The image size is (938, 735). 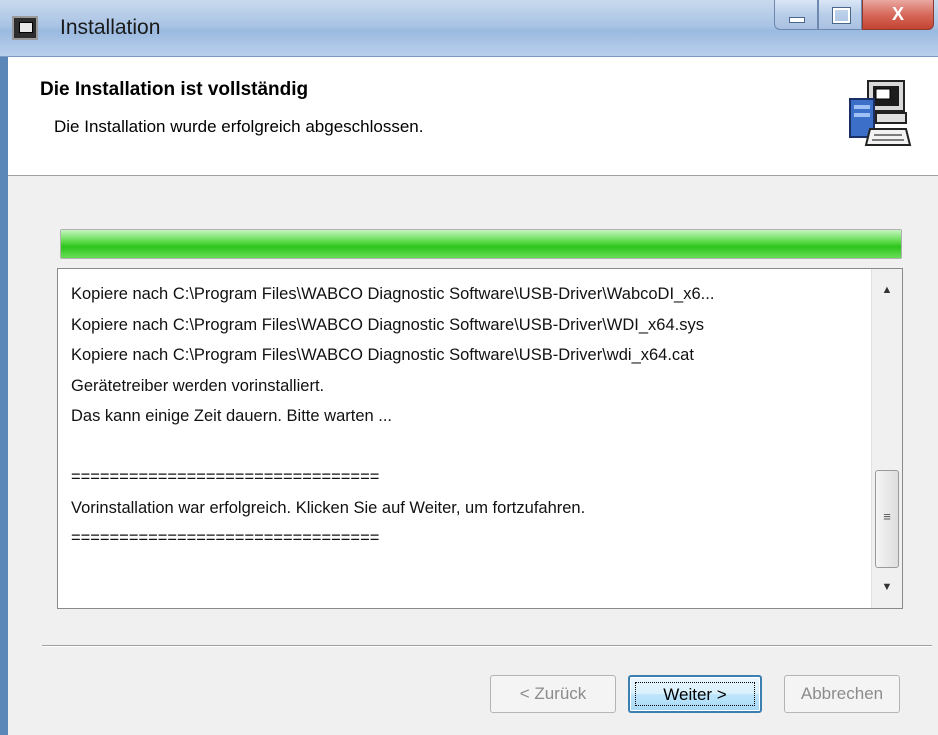 I want to click on log-scrollbar: ▲ ≡ ▼, so click(x=886, y=438).